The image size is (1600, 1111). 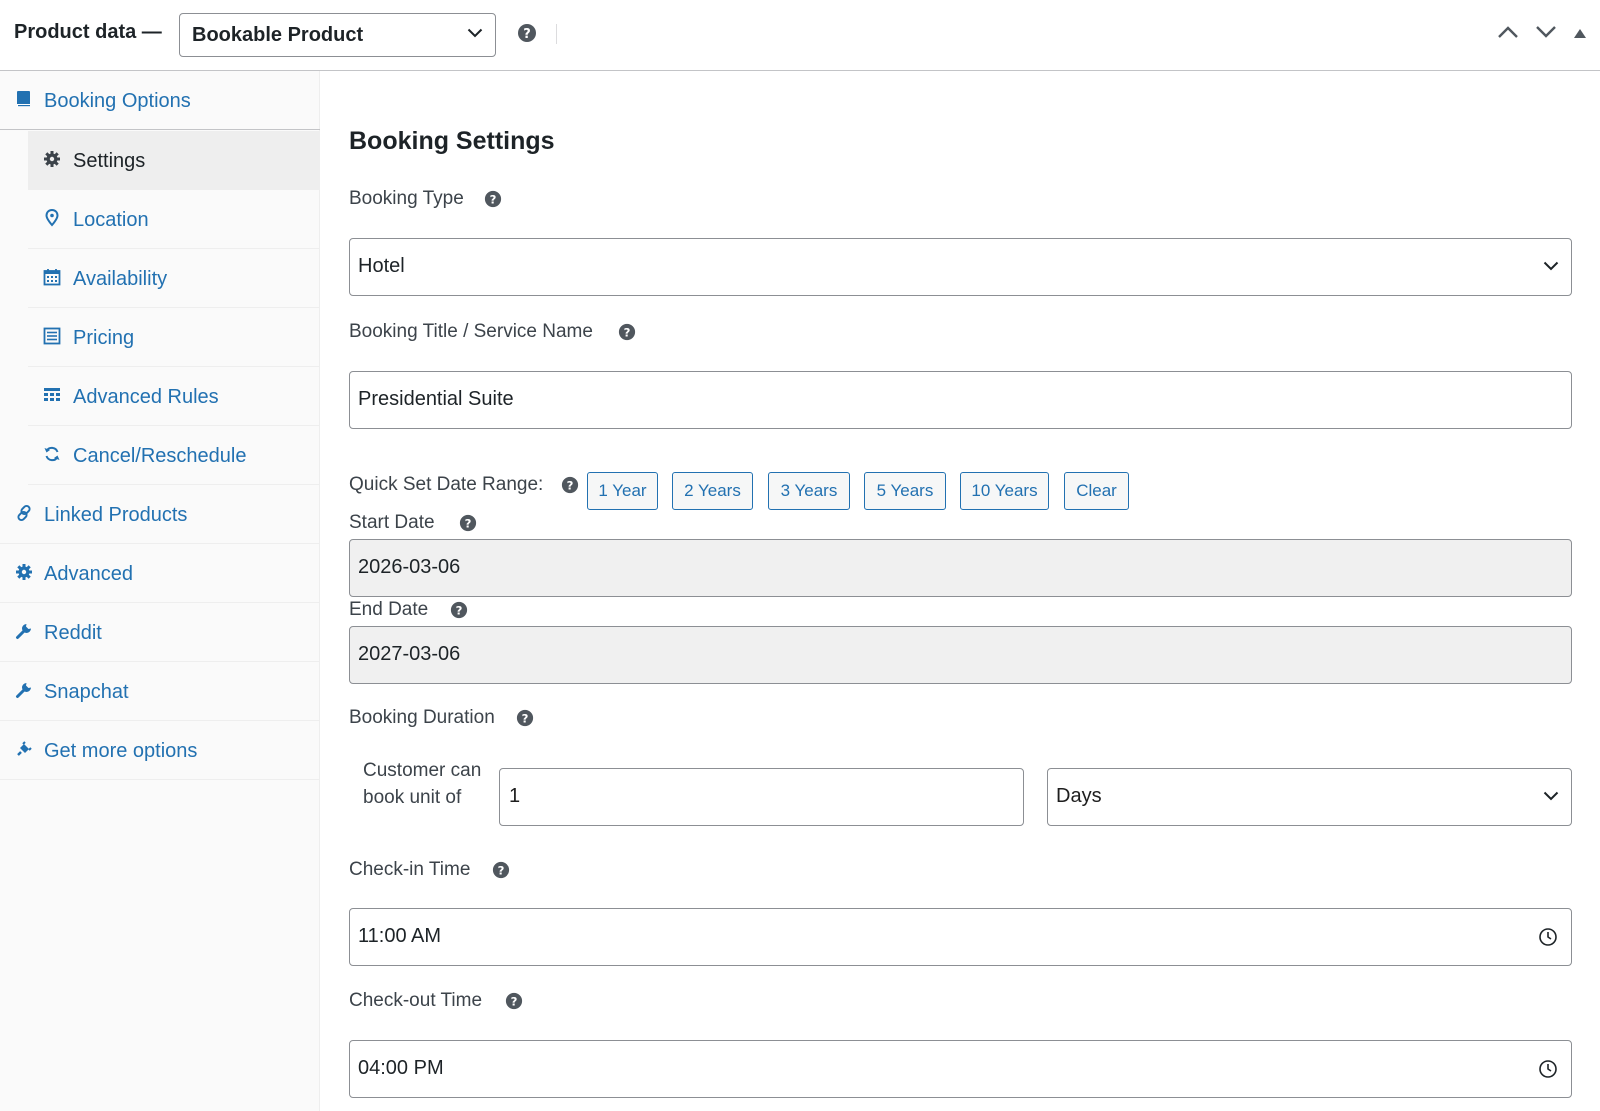 I want to click on tab-settings: Settings, so click(x=174, y=160).